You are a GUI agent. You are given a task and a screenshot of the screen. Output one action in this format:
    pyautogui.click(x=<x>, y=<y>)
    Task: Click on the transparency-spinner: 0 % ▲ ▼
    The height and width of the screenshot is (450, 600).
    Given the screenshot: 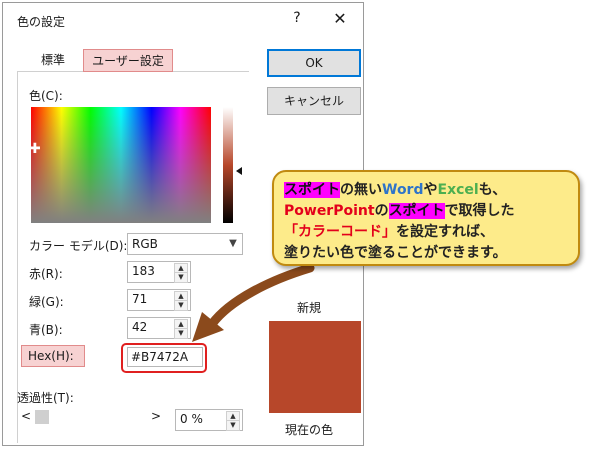 What is the action you would take?
    pyautogui.click(x=209, y=420)
    